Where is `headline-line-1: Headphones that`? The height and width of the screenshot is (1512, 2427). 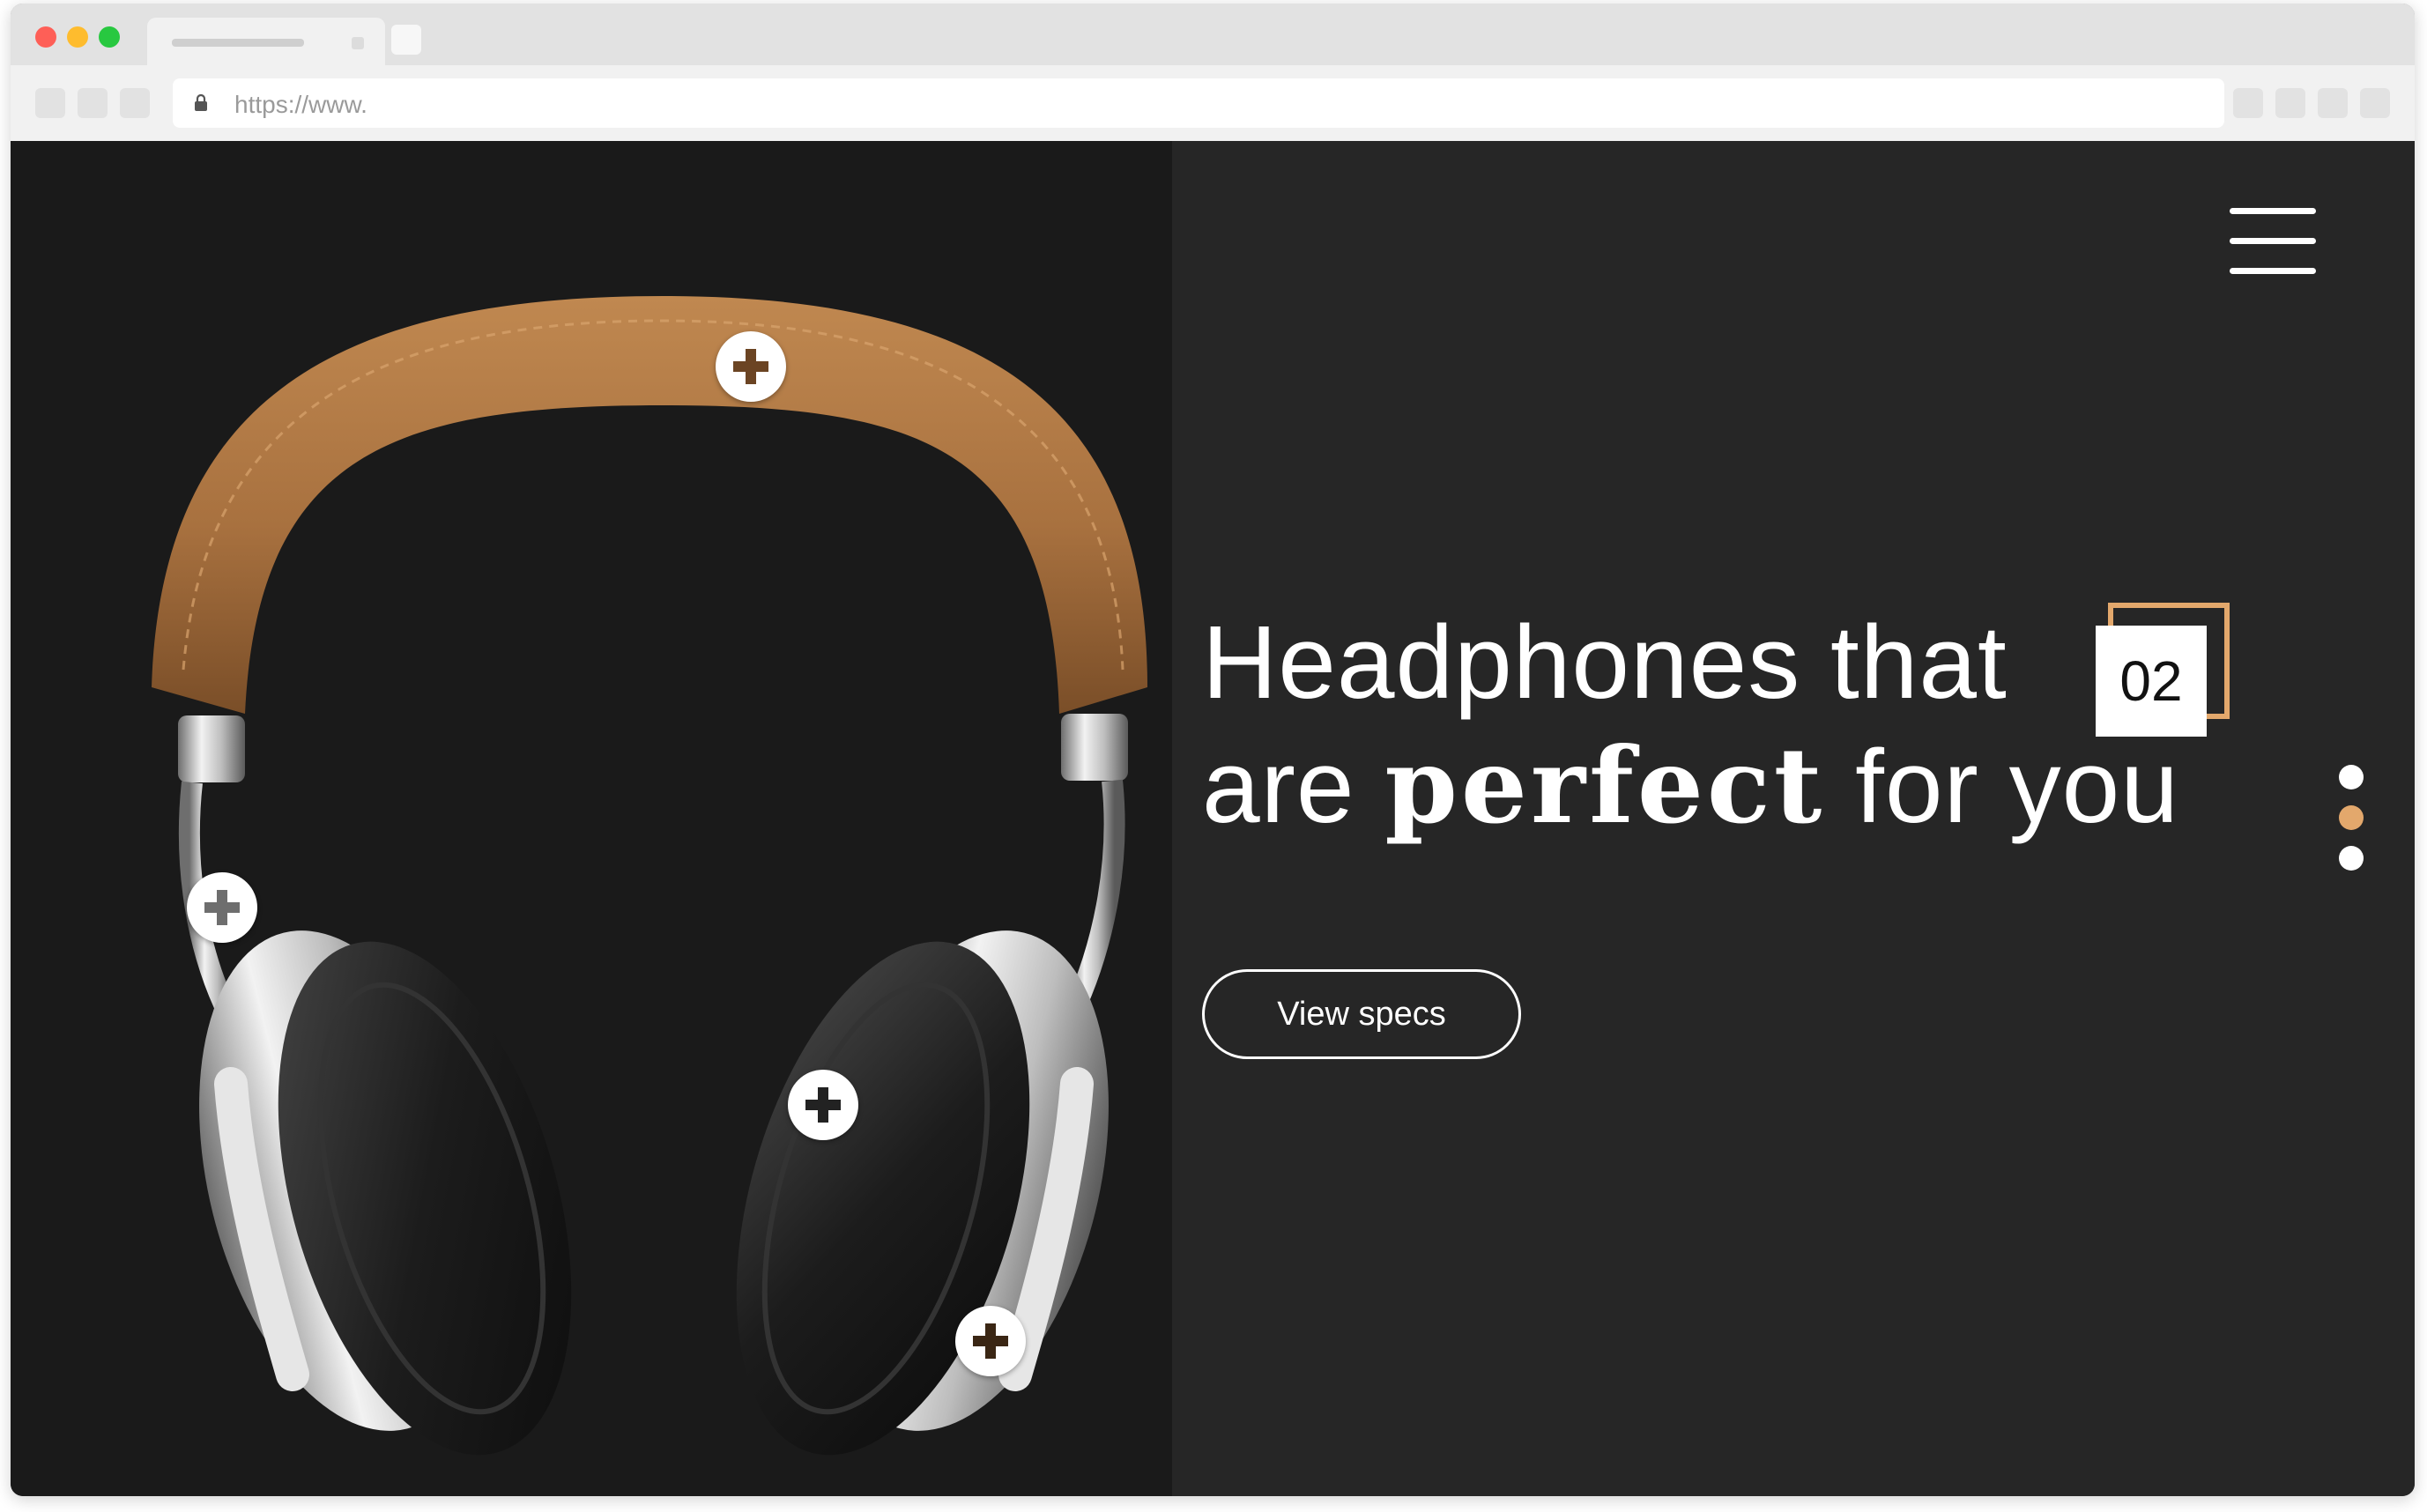
headline-line-1: Headphones that is located at coordinates (1605, 662).